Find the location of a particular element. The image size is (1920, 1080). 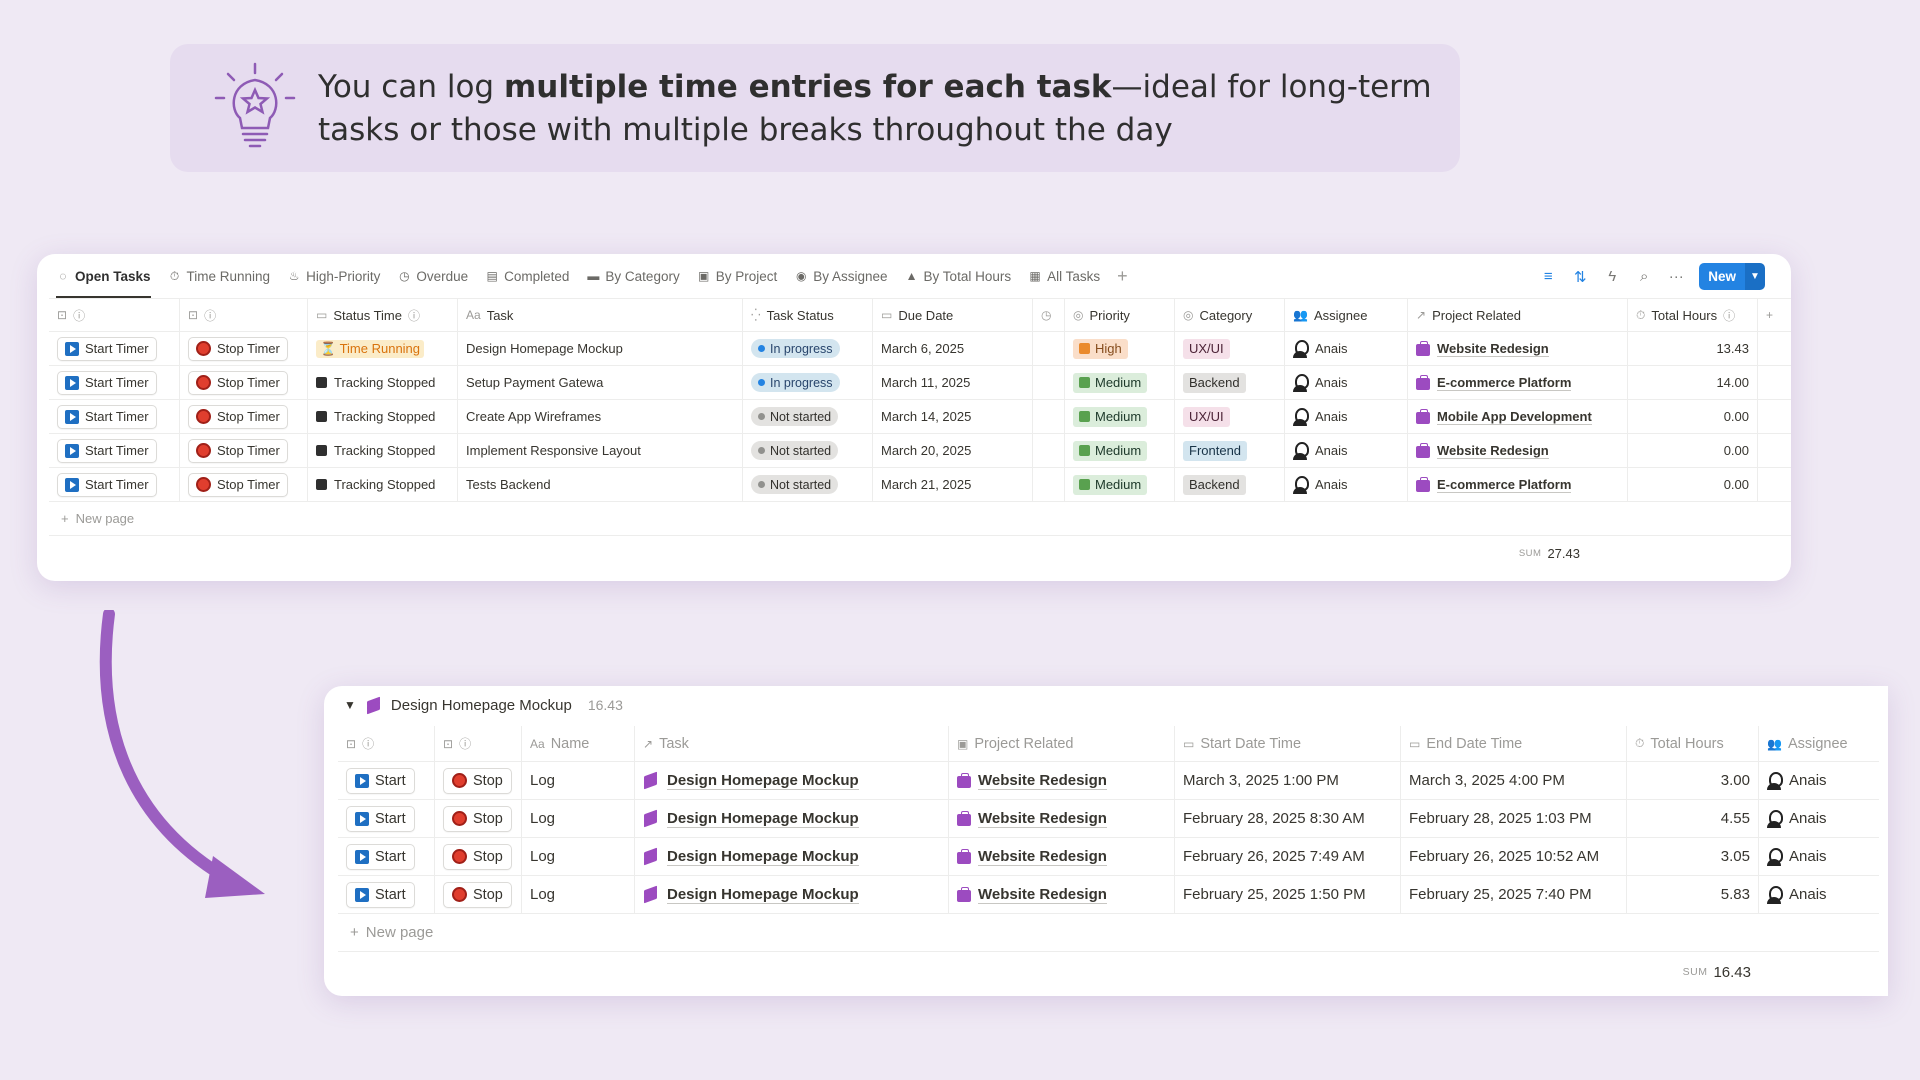

more-icon: ··· is located at coordinates (1676, 276).